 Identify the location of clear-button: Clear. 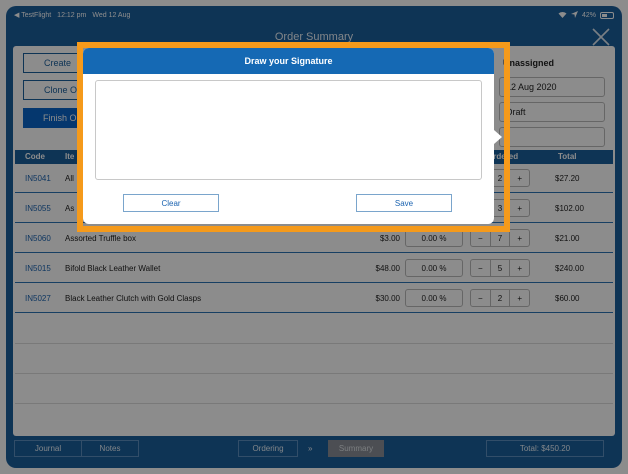
(171, 203).